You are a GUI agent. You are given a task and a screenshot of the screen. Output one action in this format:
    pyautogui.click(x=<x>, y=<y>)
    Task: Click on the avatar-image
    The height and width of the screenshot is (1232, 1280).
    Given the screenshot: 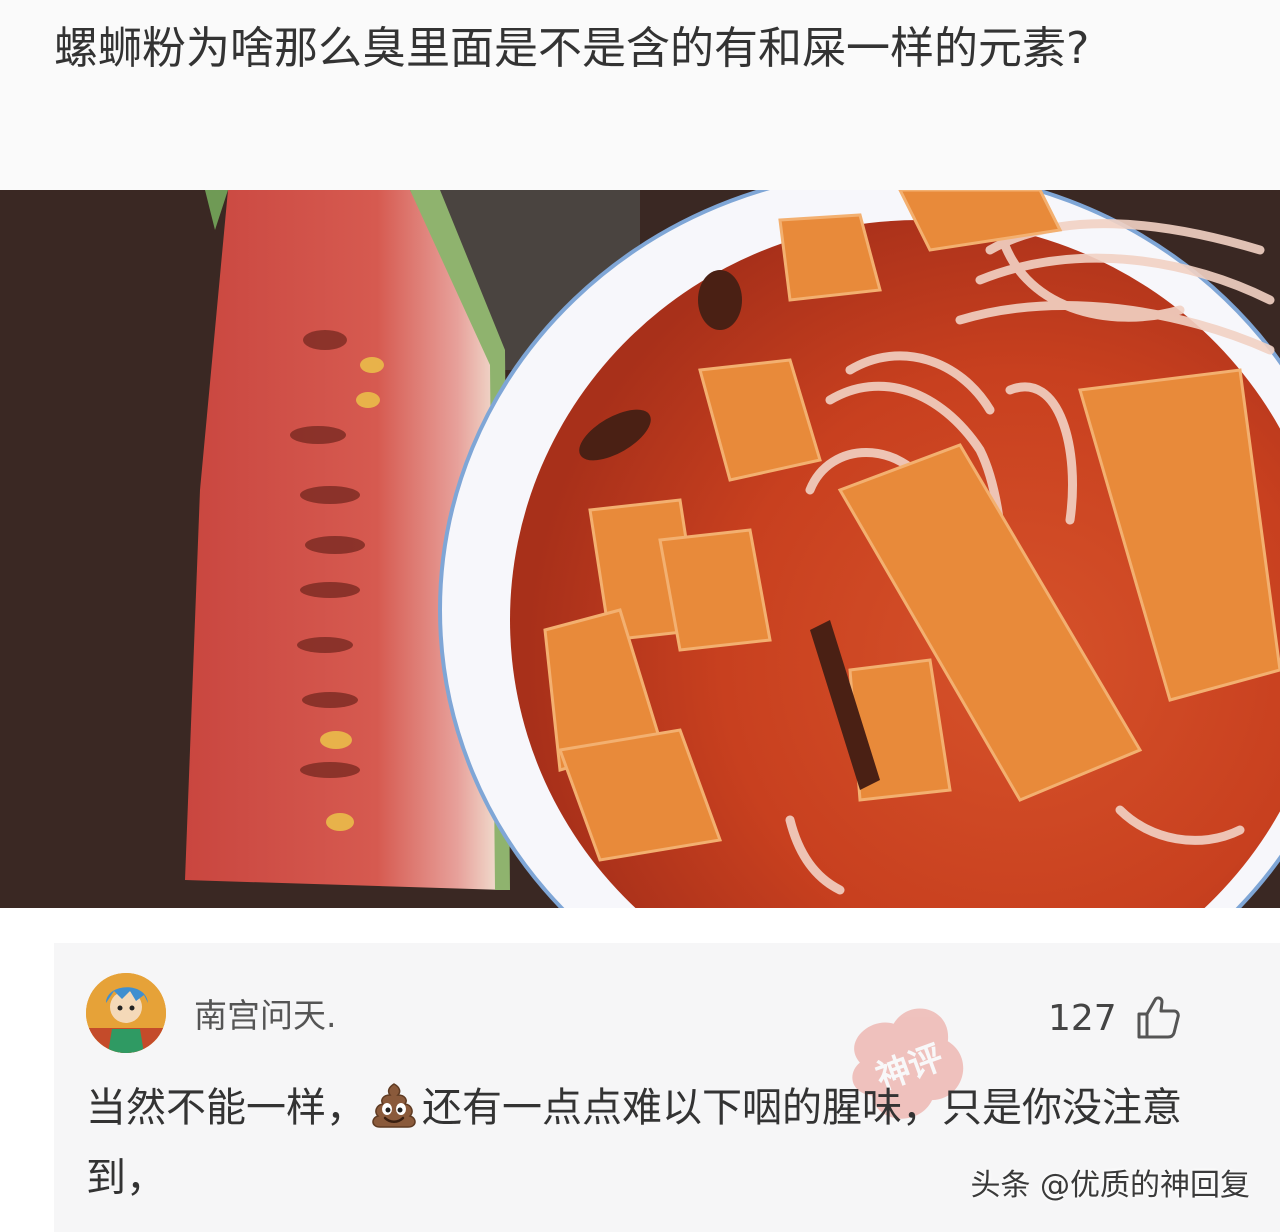 What is the action you would take?
    pyautogui.click(x=126, y=1013)
    